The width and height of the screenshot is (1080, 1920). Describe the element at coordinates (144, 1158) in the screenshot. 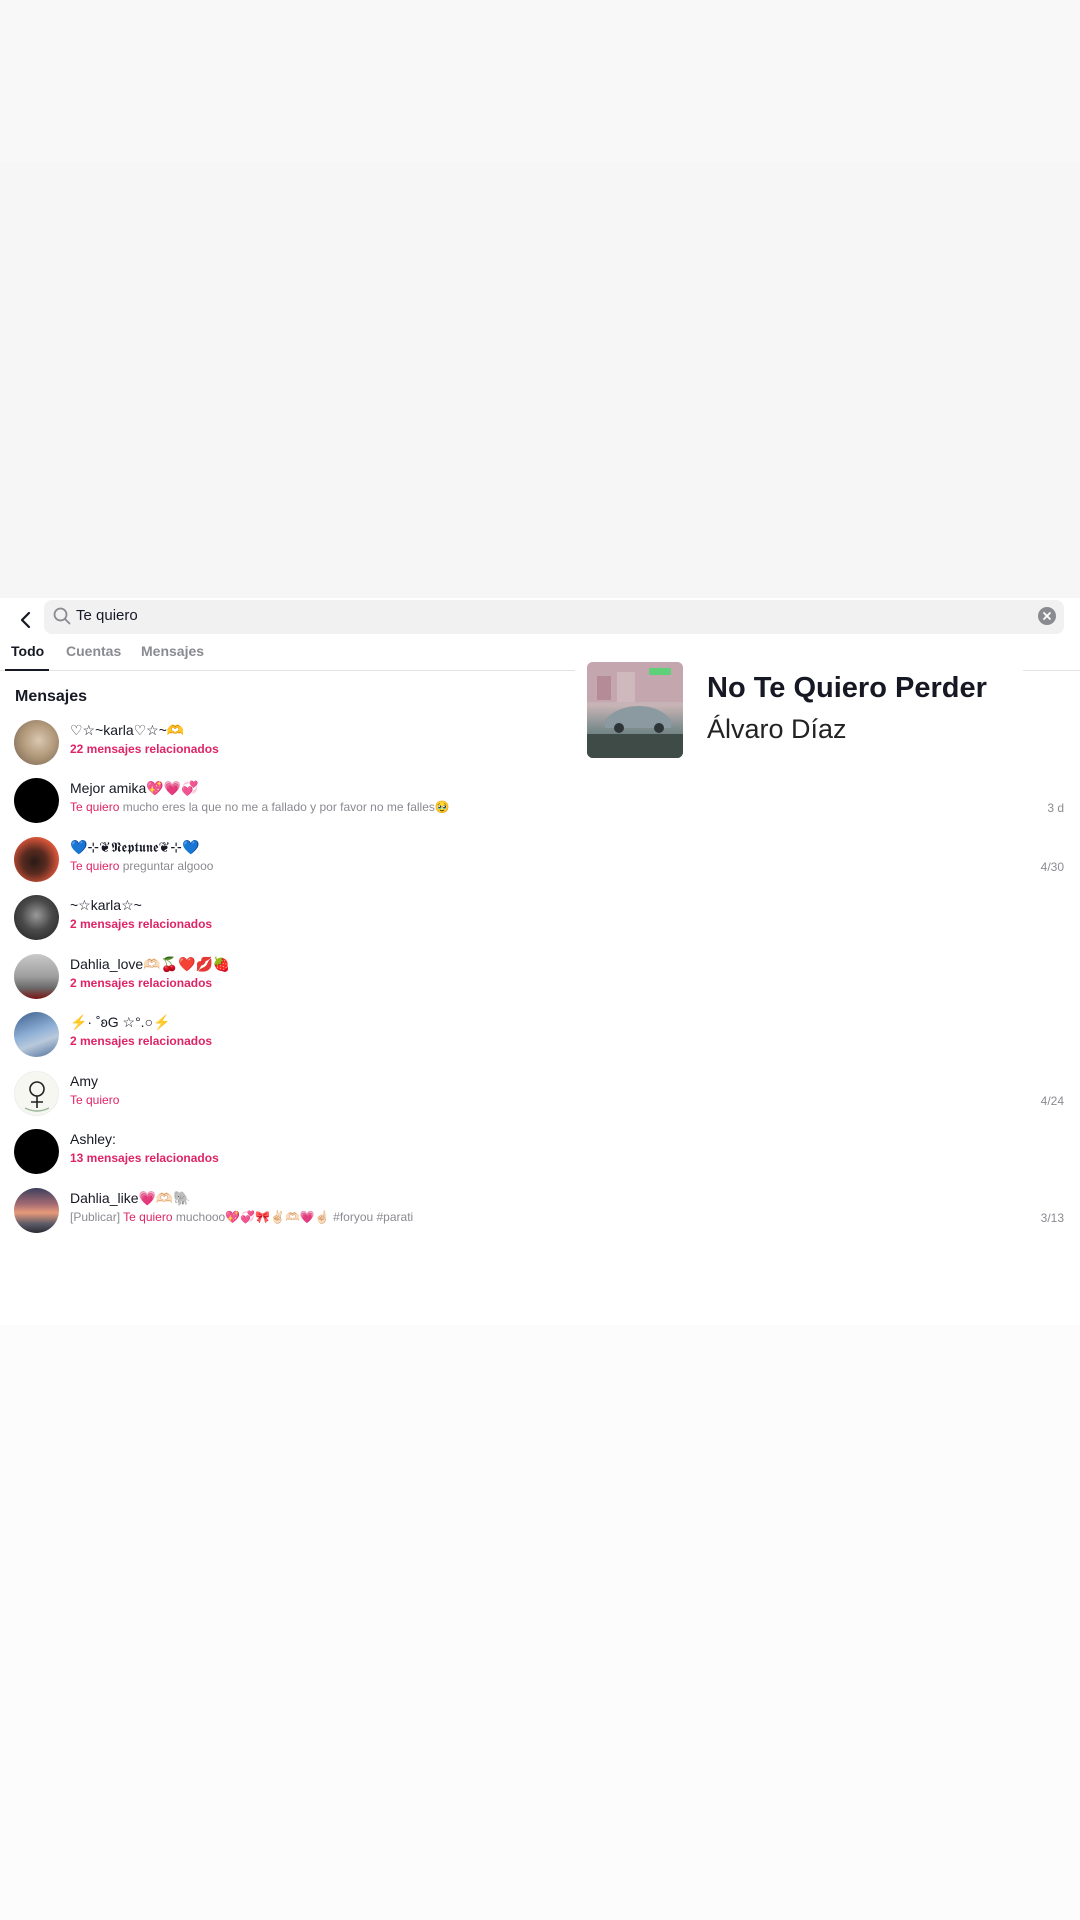

I see `related-count: 13 mensajes relacionados` at that location.